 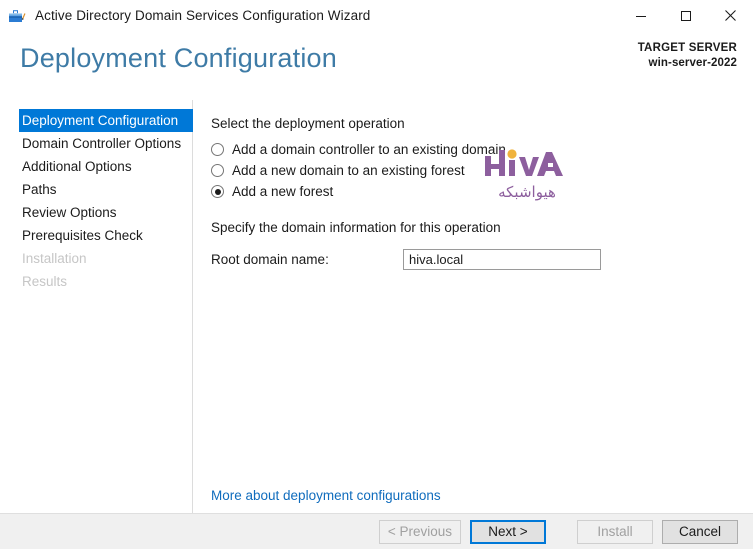 I want to click on target-server-label: TARGET SERVER, so click(x=687, y=48).